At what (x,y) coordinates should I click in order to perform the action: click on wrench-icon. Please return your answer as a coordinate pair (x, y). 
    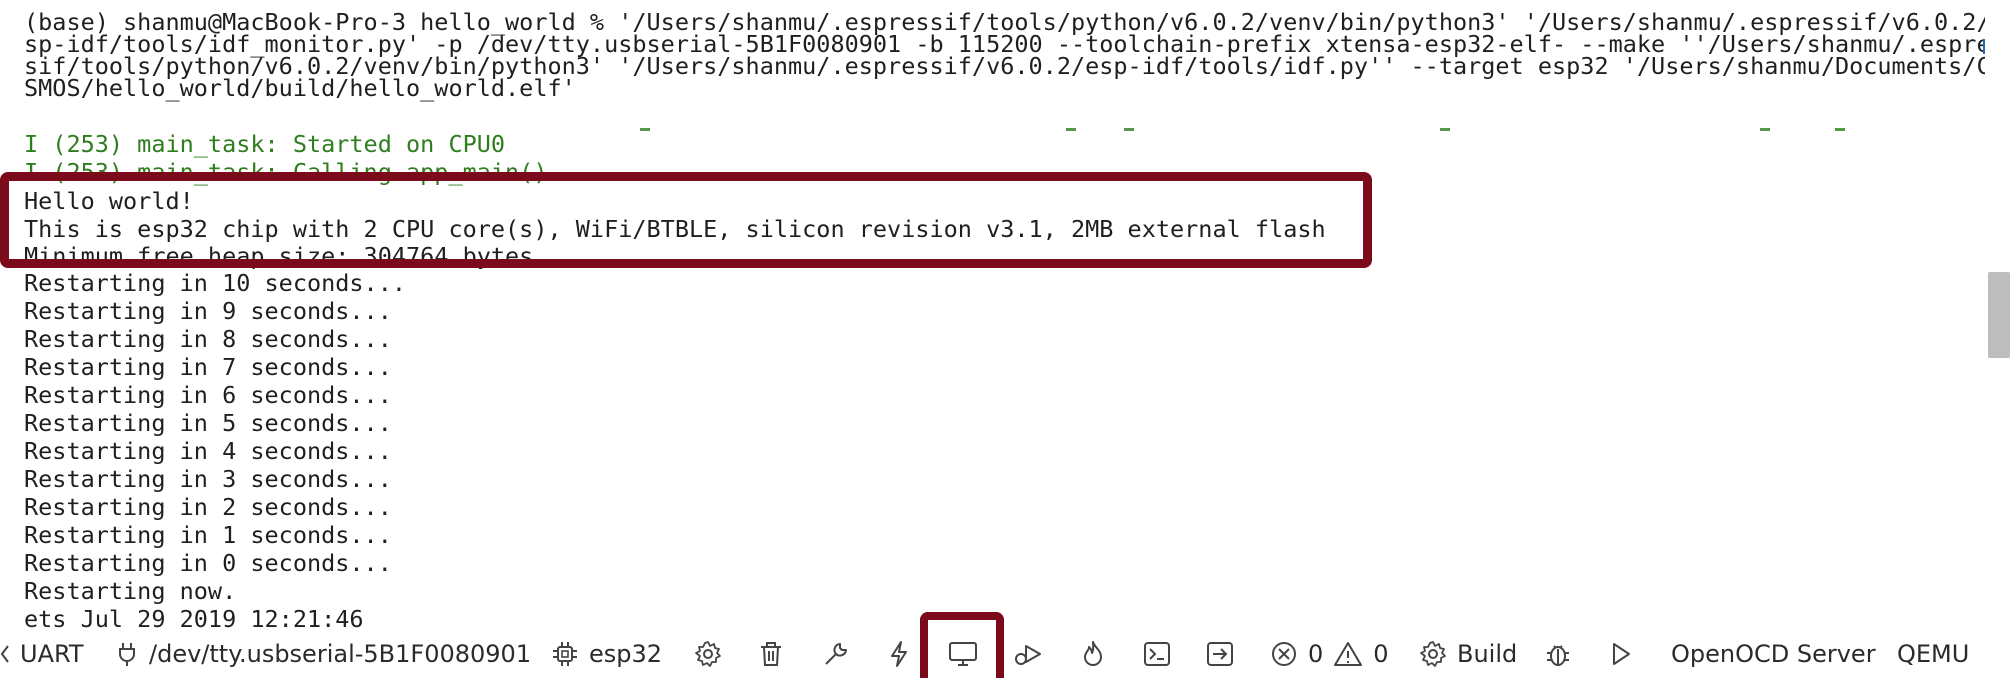
    Looking at the image, I should click on (836, 654).